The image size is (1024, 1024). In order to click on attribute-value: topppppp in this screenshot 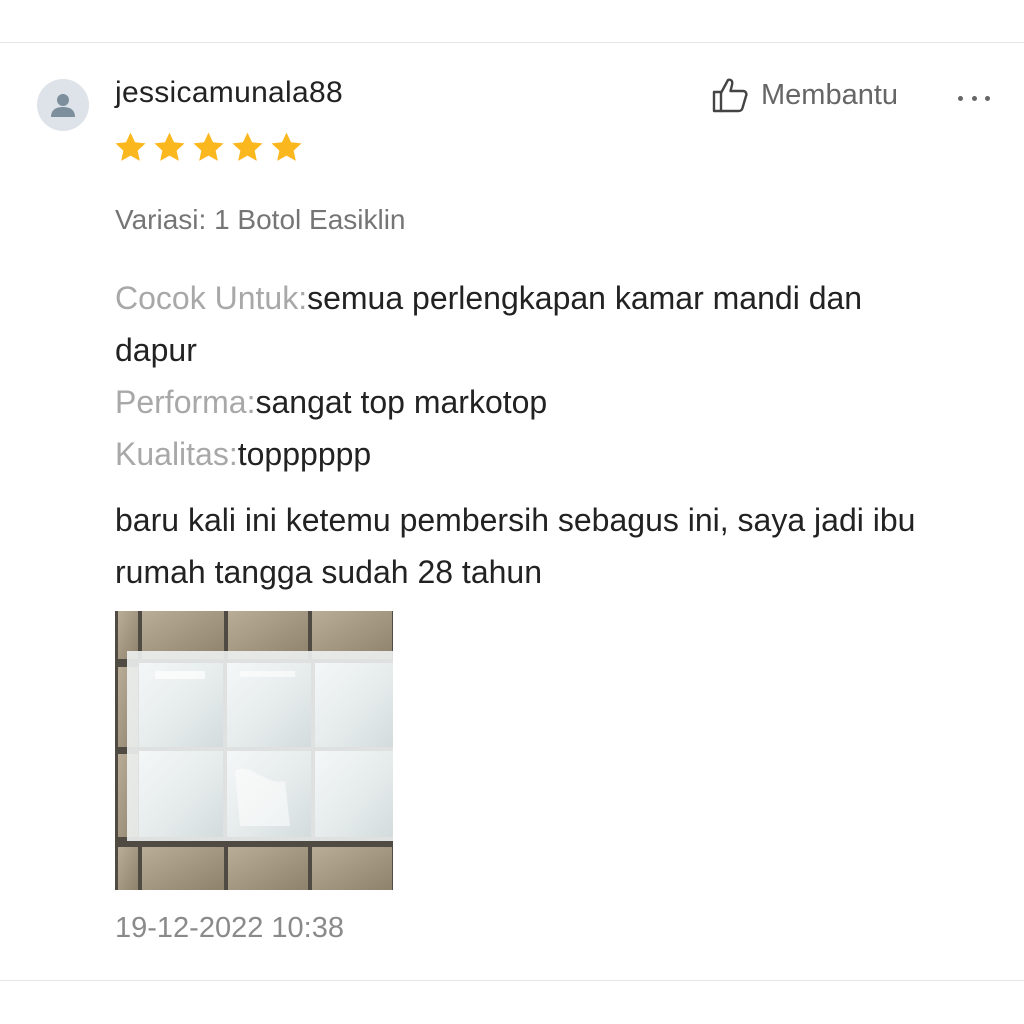, I will do `click(304, 454)`.